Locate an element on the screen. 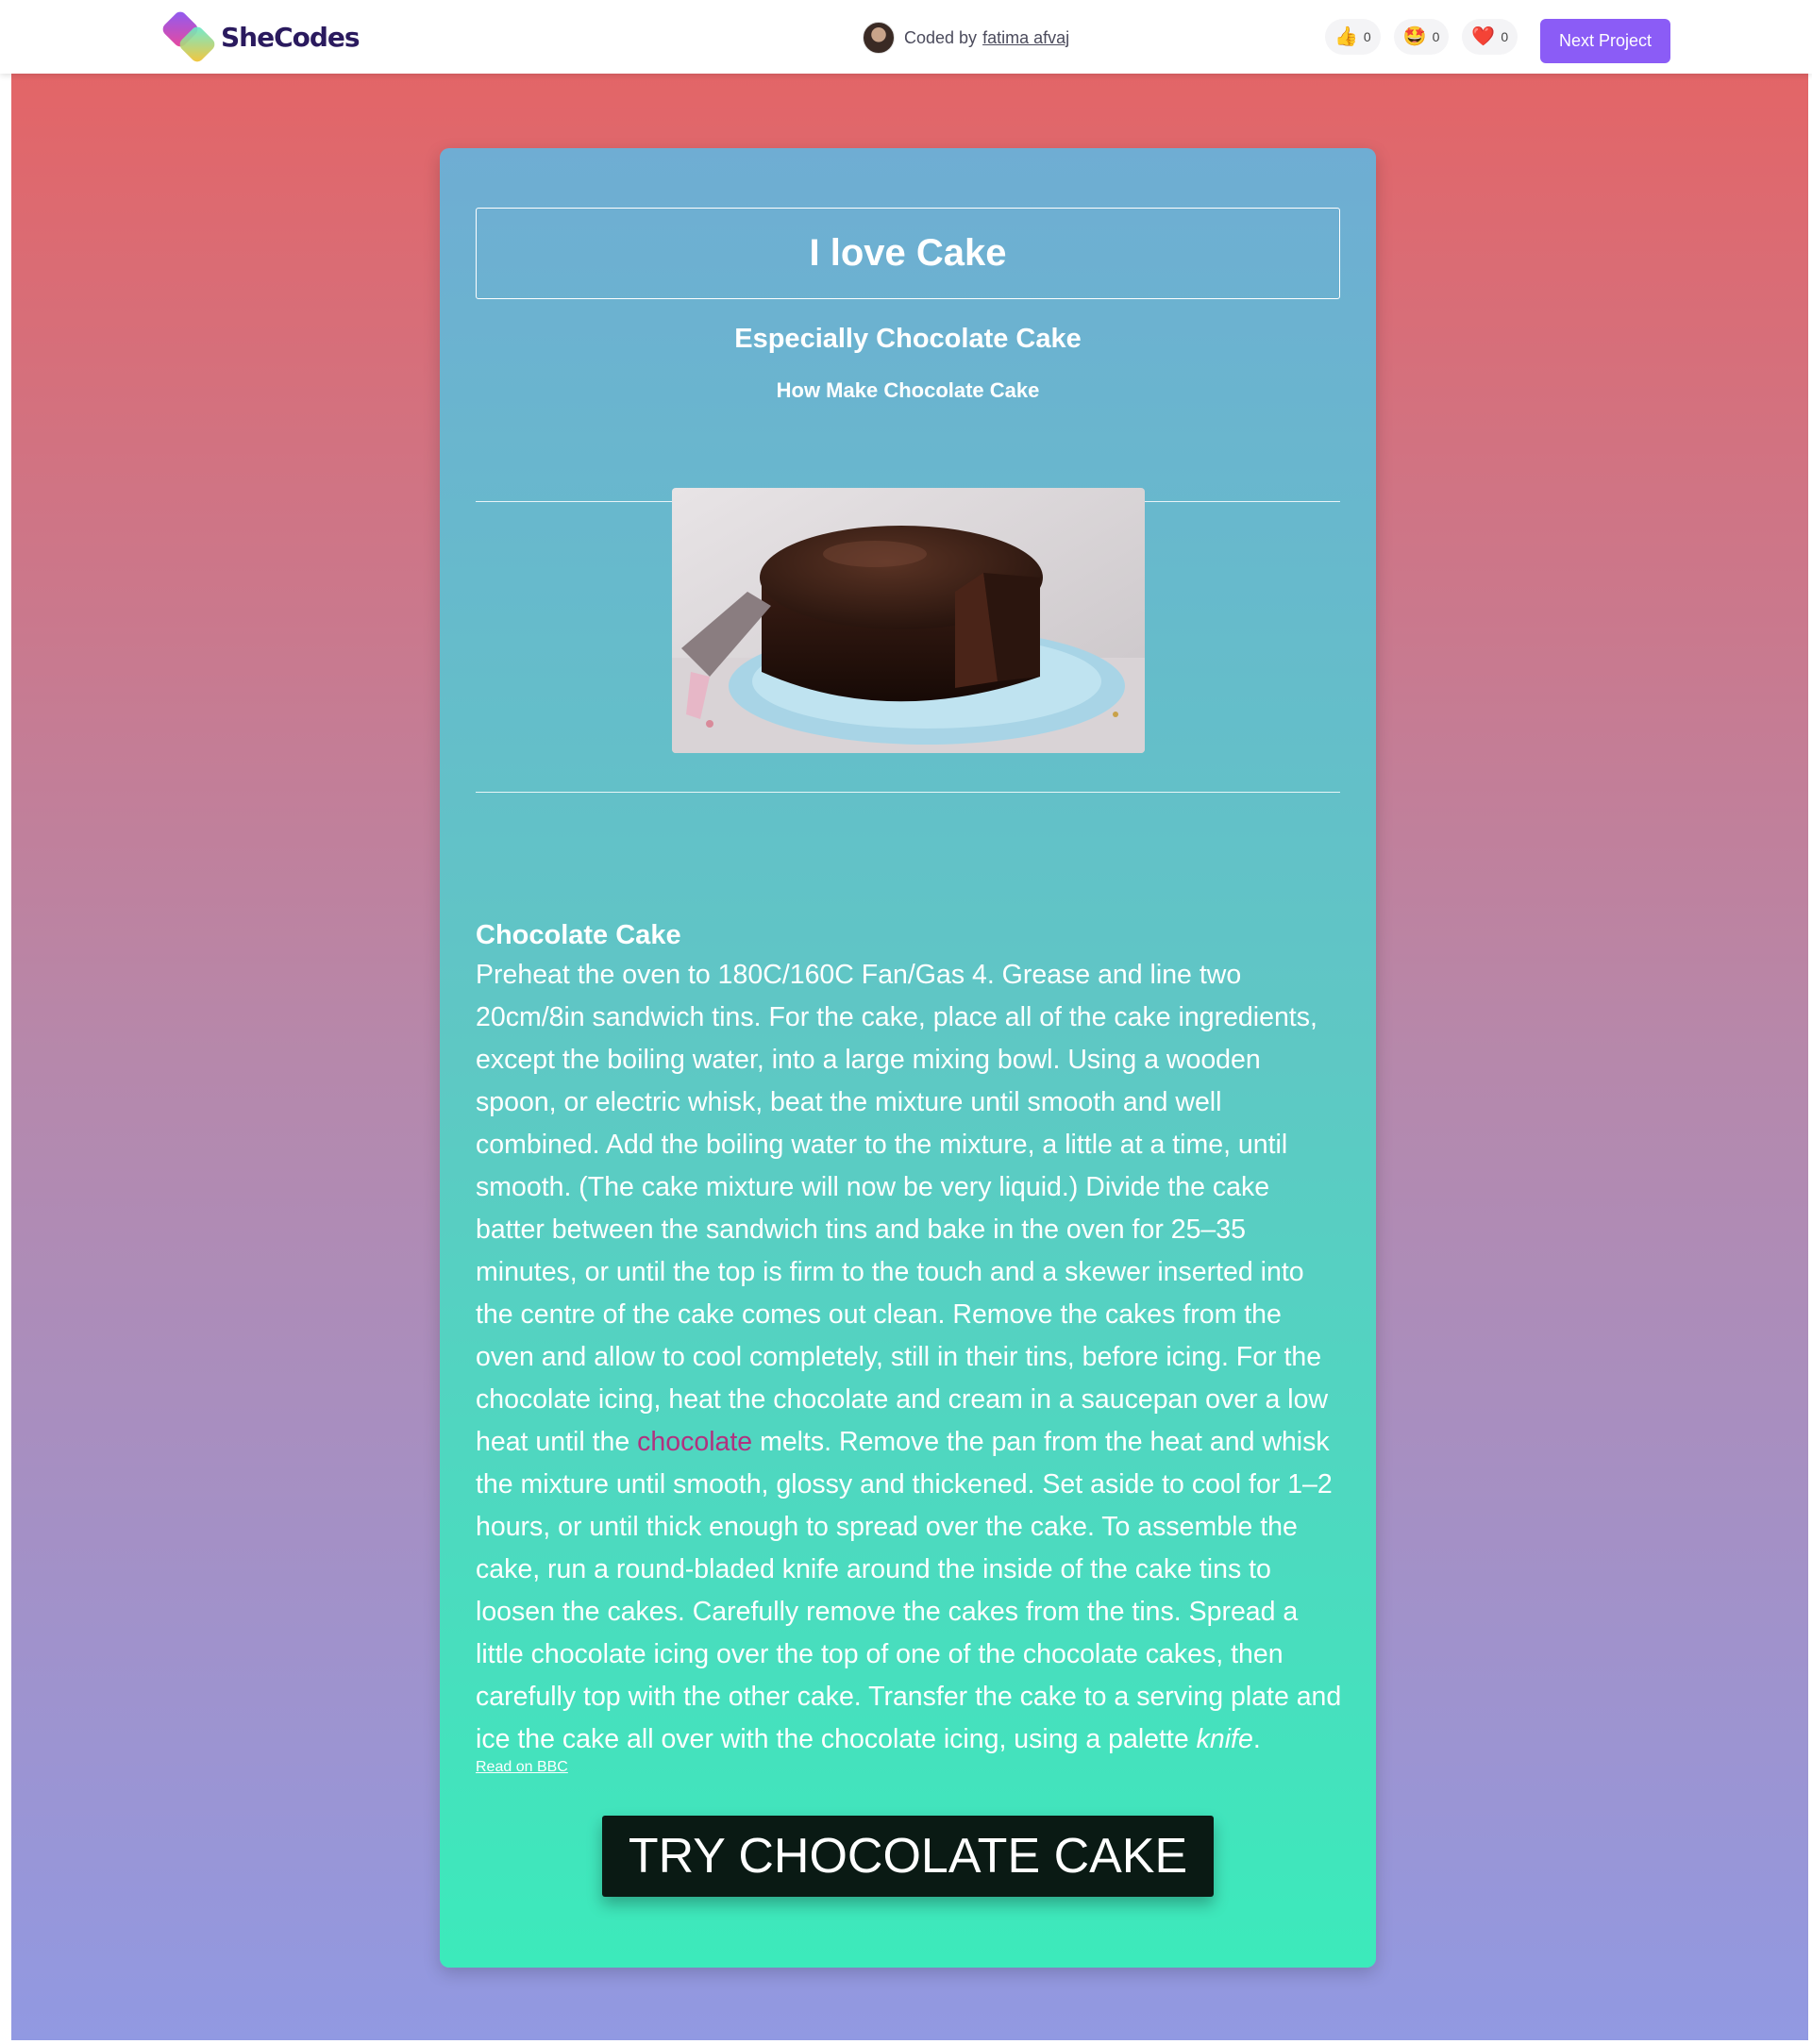 The width and height of the screenshot is (1812, 2044). recipe-heading: Chocolate Cake is located at coordinates (579, 935).